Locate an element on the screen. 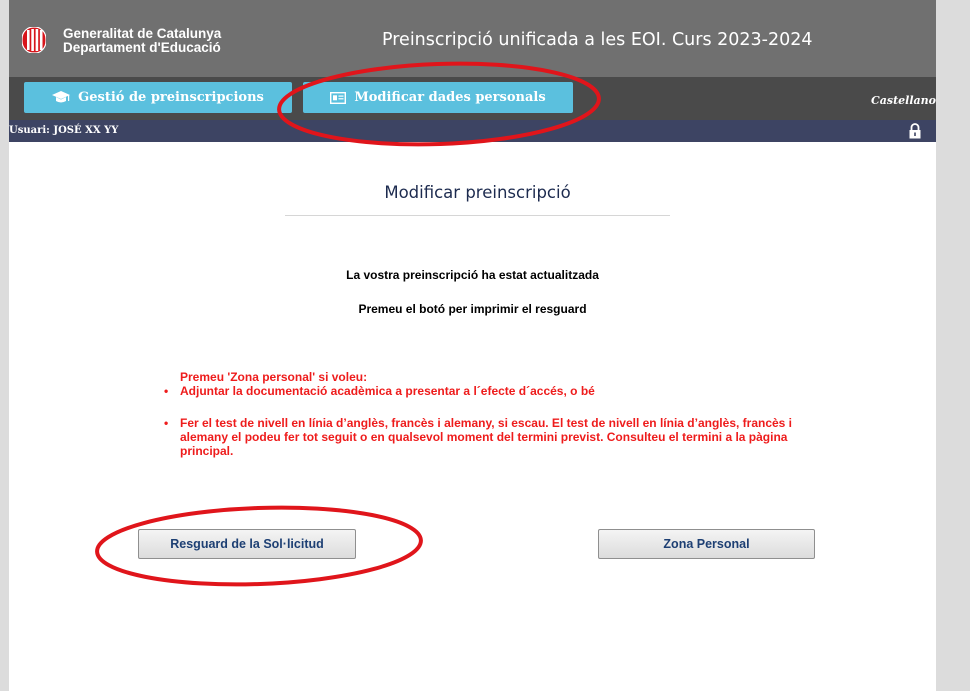 This screenshot has height=691, width=970. left-gutter is located at coordinates (4, 345).